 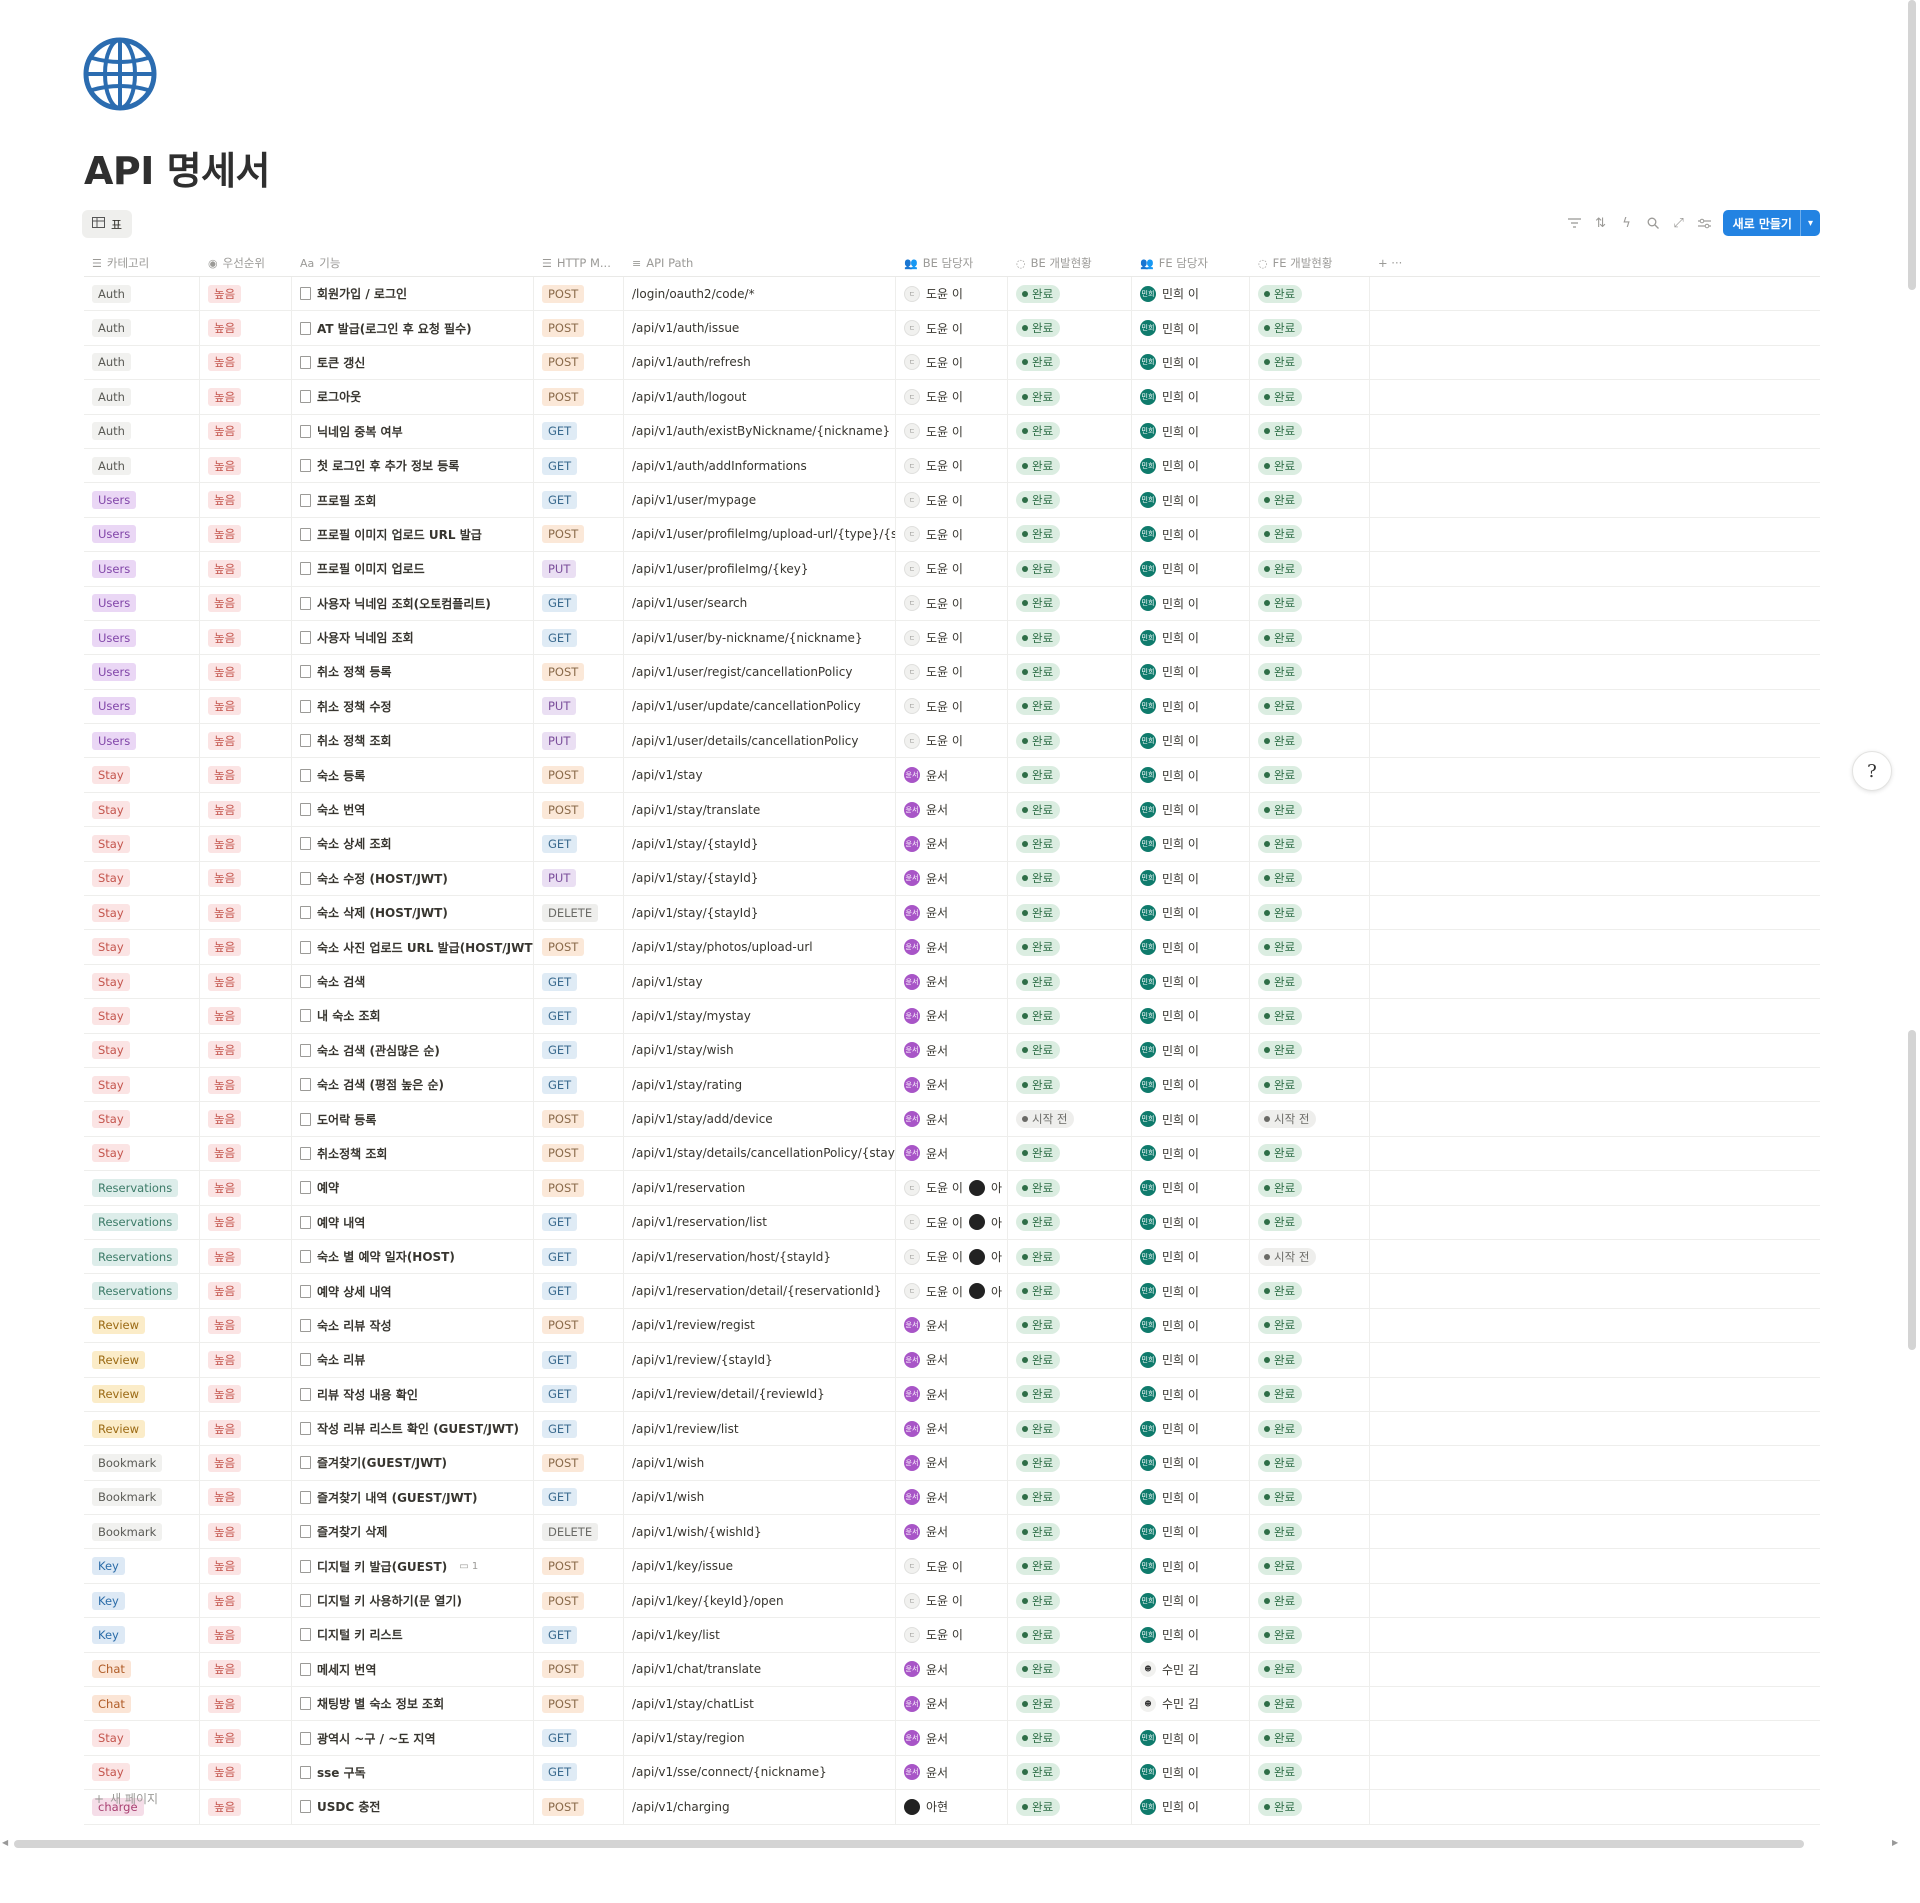 I want to click on filter-icon, so click(x=1575, y=223).